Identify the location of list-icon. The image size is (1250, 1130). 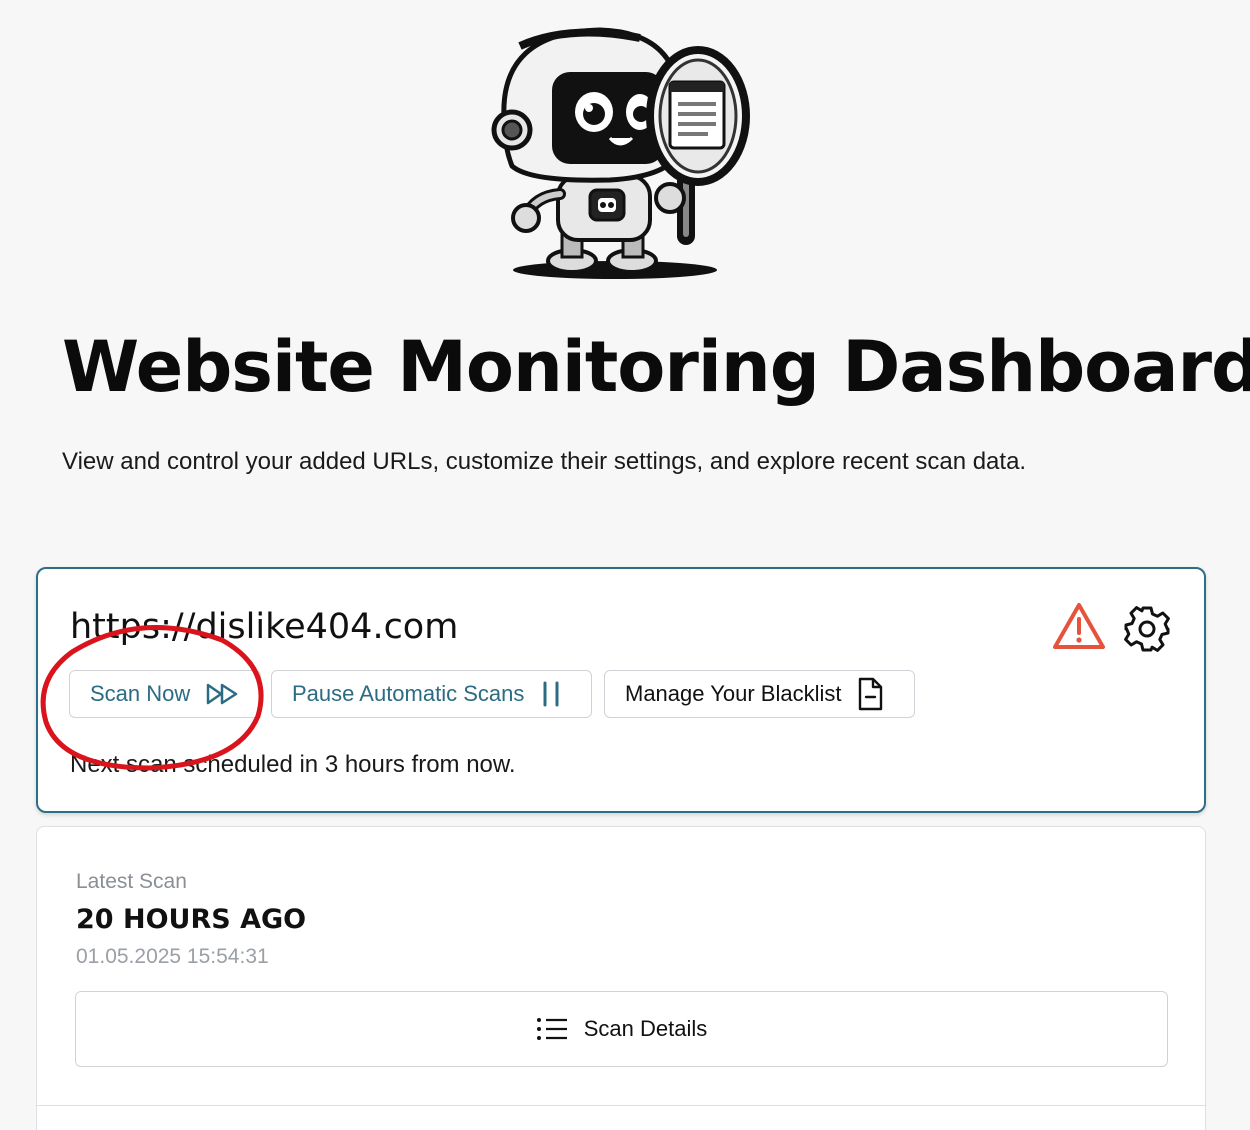
(551, 1029).